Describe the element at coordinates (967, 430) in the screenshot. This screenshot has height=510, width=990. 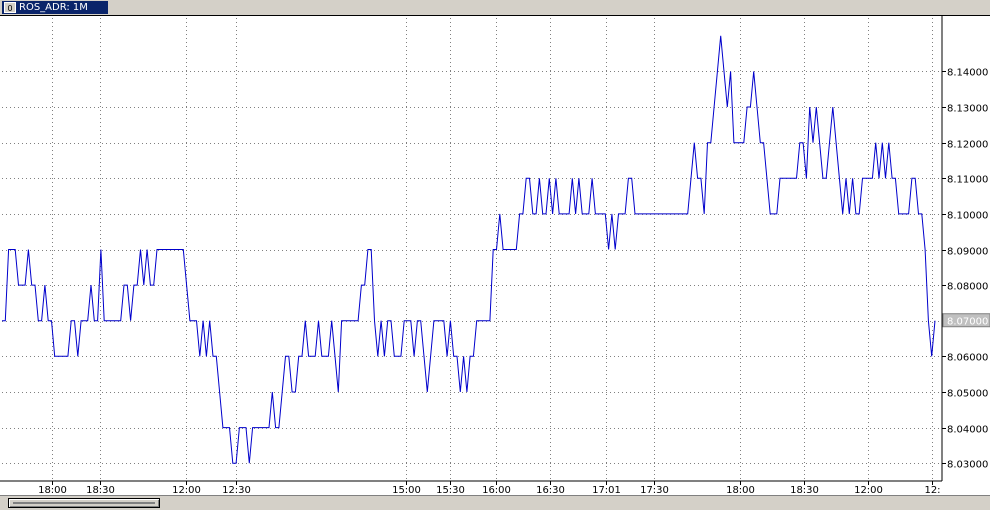
I see `y-tick-label: 8.04000` at that location.